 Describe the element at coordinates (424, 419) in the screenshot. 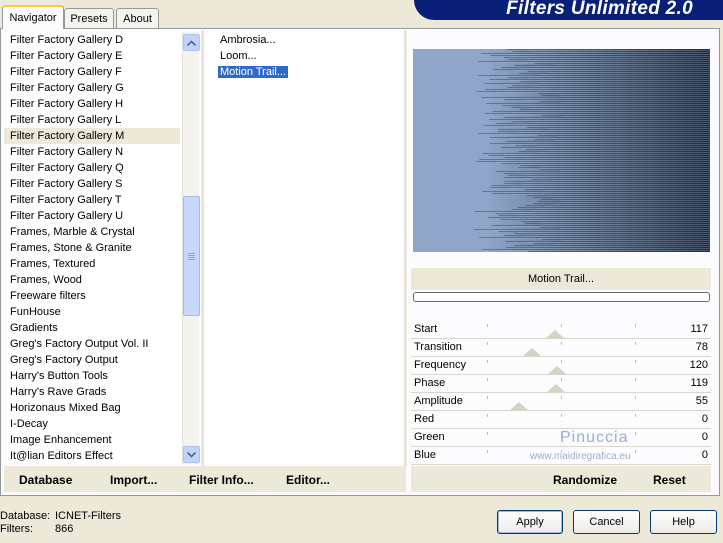

I see `param-label: Red` at that location.